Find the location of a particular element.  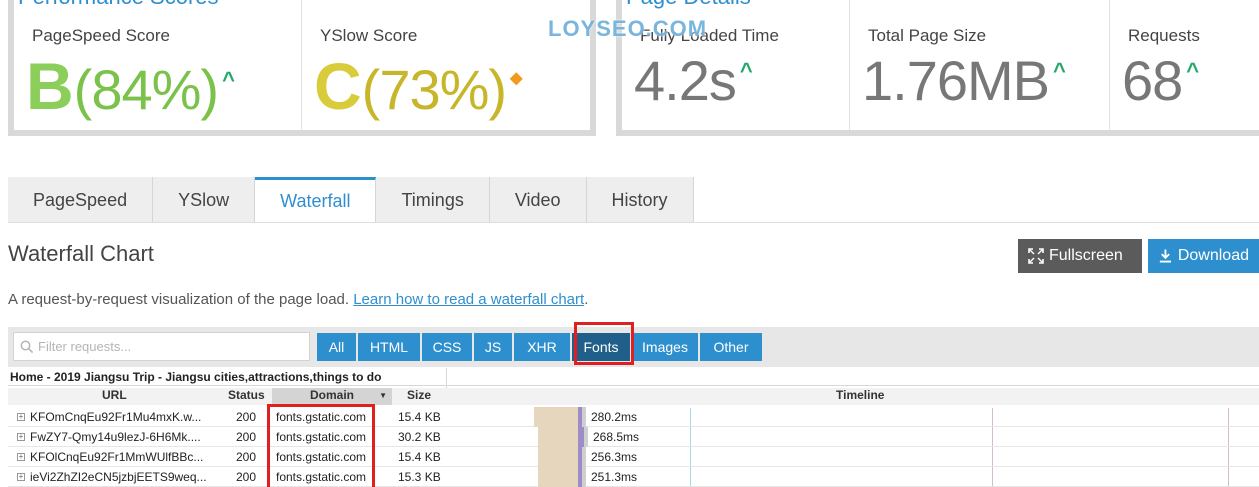

pagespeed-grade: B is located at coordinates (50, 86).